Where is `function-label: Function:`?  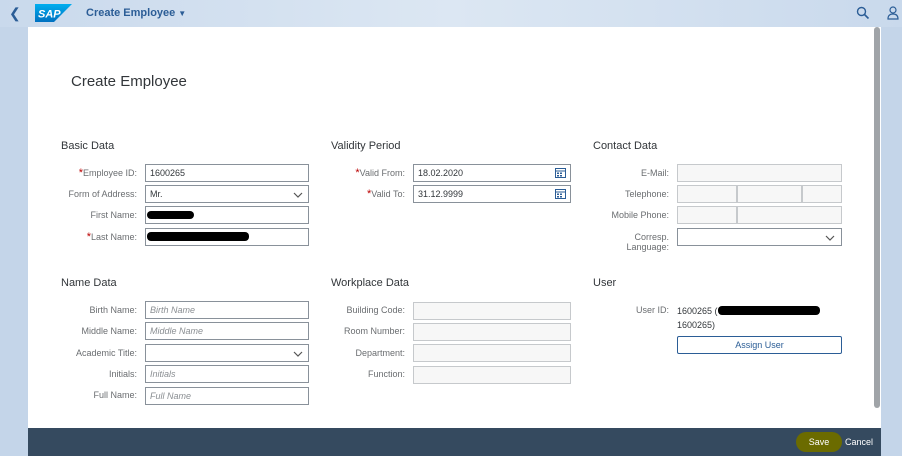
function-label: Function: is located at coordinates (386, 374).